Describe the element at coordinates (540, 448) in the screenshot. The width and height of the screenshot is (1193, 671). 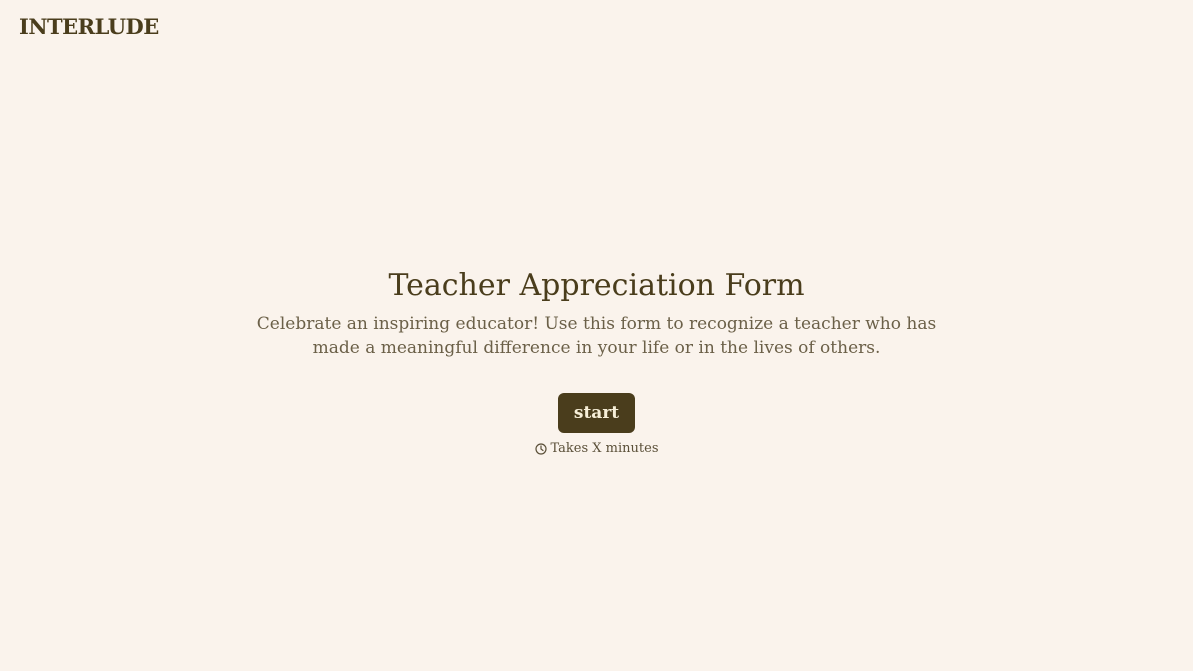
I see `clock-icon` at that location.